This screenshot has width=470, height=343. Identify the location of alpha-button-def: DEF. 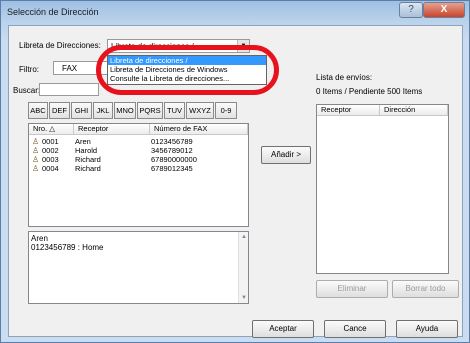
(59, 110).